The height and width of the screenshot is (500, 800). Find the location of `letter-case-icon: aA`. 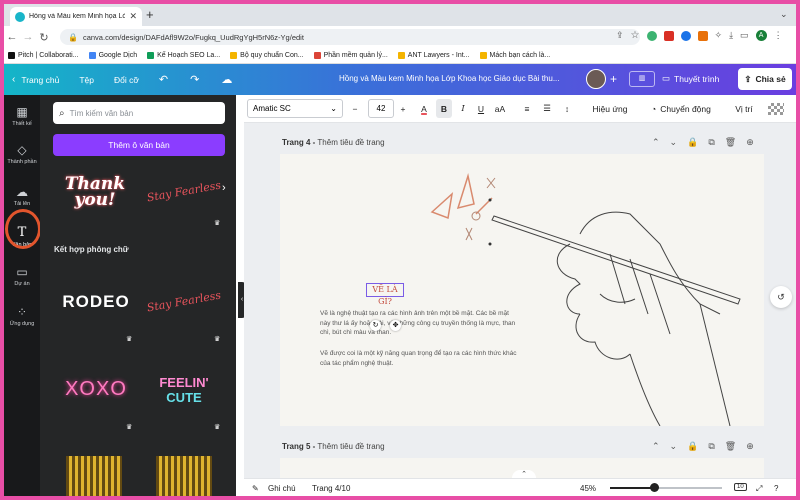

letter-case-icon: aA is located at coordinates (500, 108).